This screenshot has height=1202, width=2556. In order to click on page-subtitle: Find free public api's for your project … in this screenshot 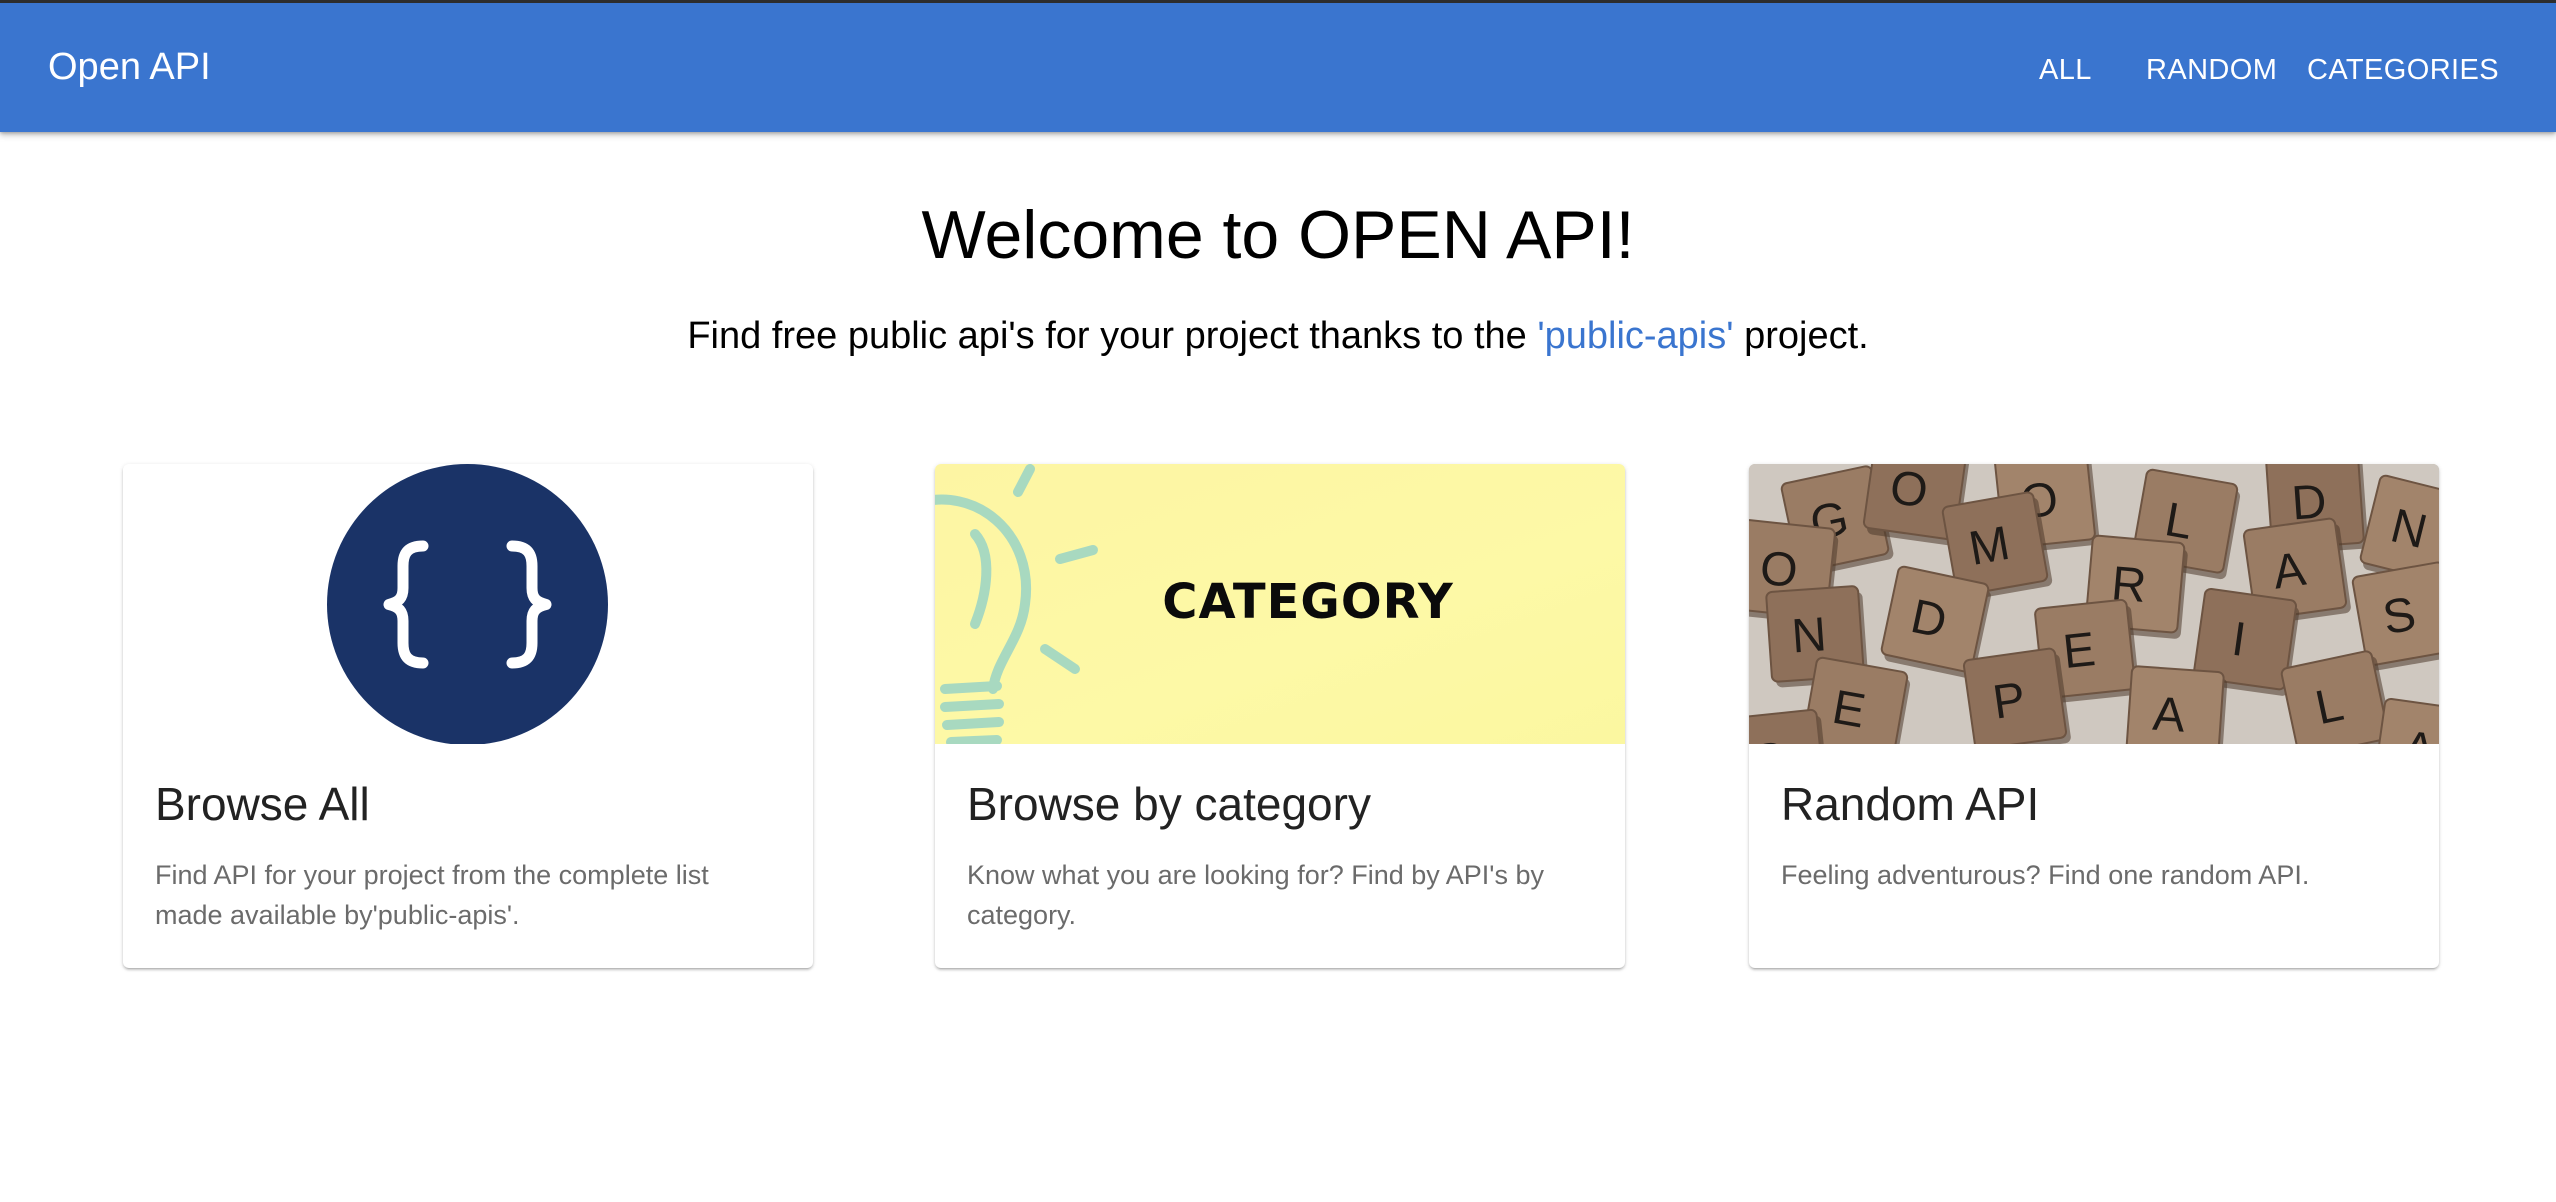, I will do `click(1278, 336)`.